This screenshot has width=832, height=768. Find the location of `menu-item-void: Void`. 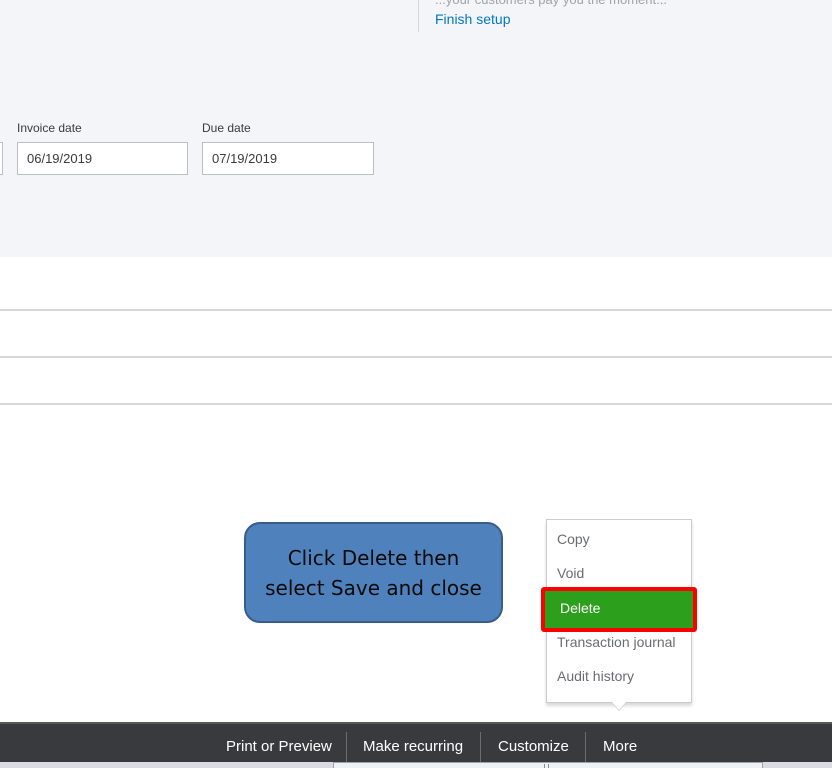

menu-item-void: Void is located at coordinates (570, 573).